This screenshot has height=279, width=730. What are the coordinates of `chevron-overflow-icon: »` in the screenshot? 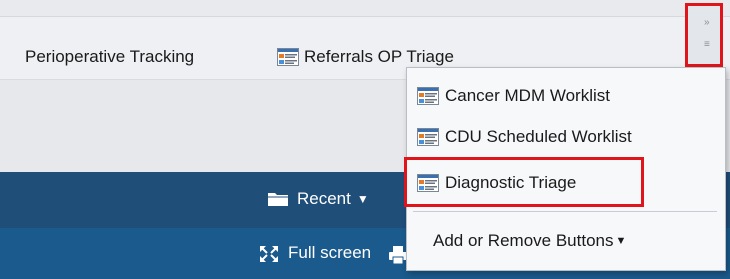 It's located at (707, 22).